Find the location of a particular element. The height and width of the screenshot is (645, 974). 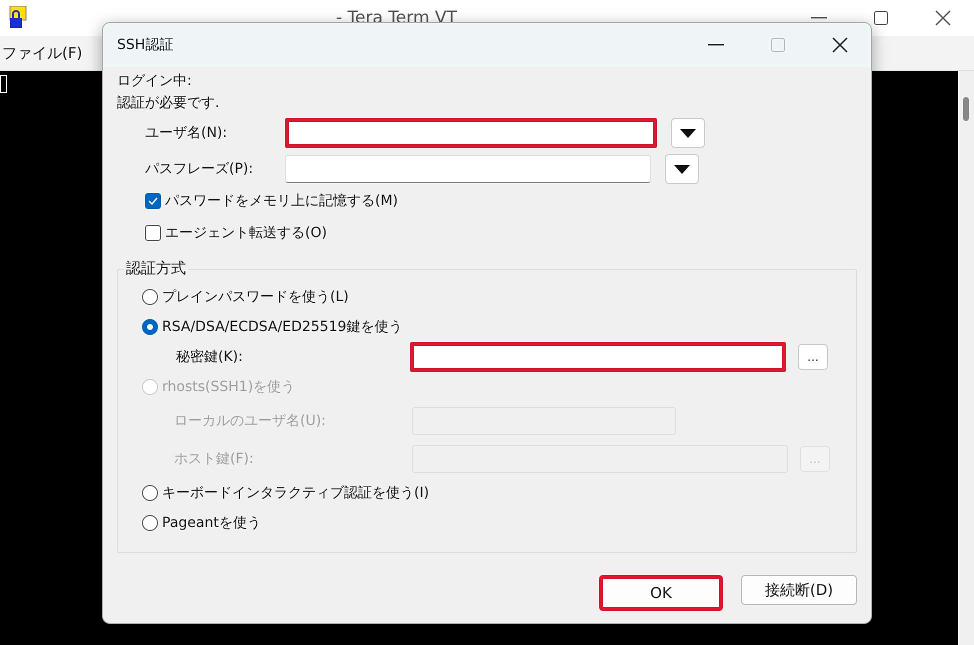

group-title: 認証方式 is located at coordinates (156, 268).